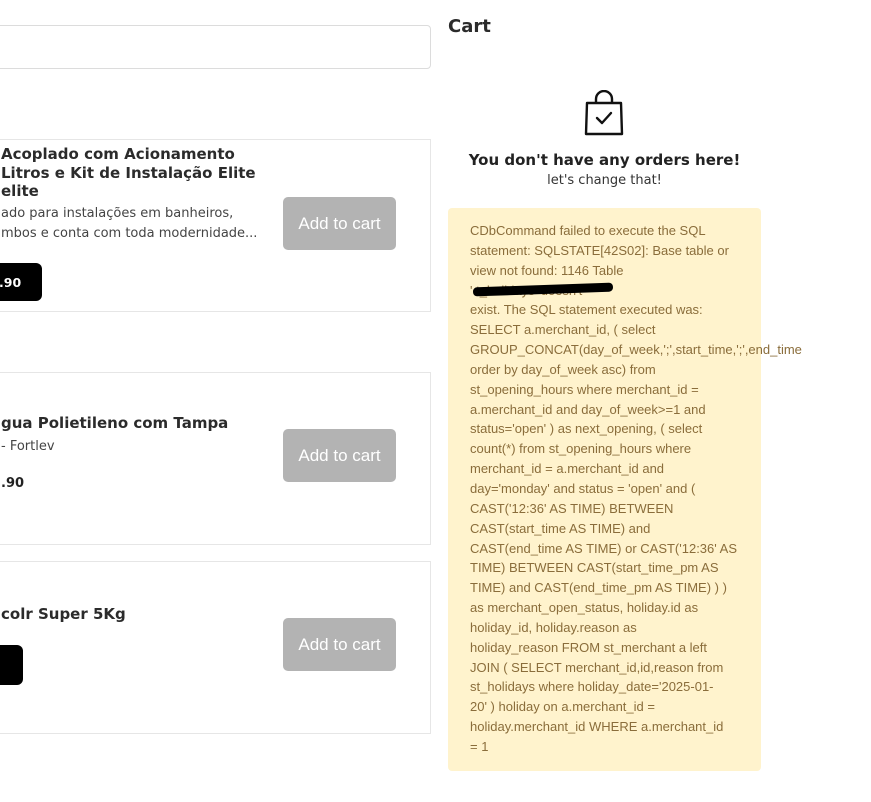  What do you see at coordinates (572, 508) in the screenshot?
I see `error-line: CAST('12:36' AS TIME) BETWEEN` at bounding box center [572, 508].